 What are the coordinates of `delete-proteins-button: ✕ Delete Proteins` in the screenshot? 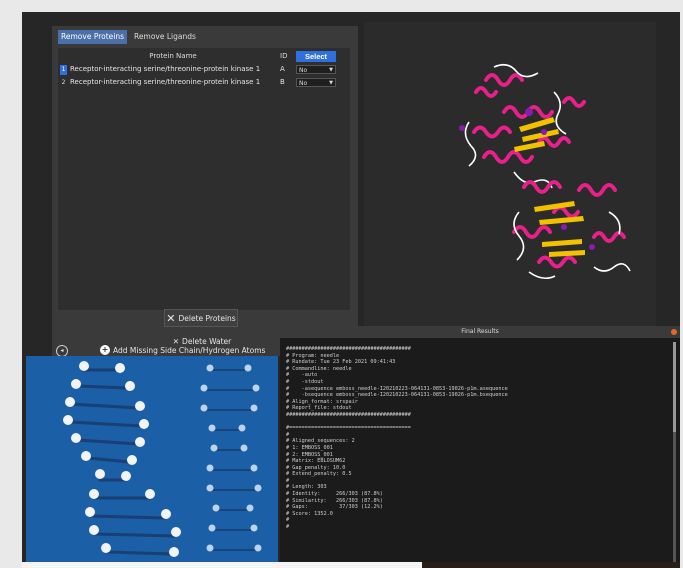 It's located at (201, 318).